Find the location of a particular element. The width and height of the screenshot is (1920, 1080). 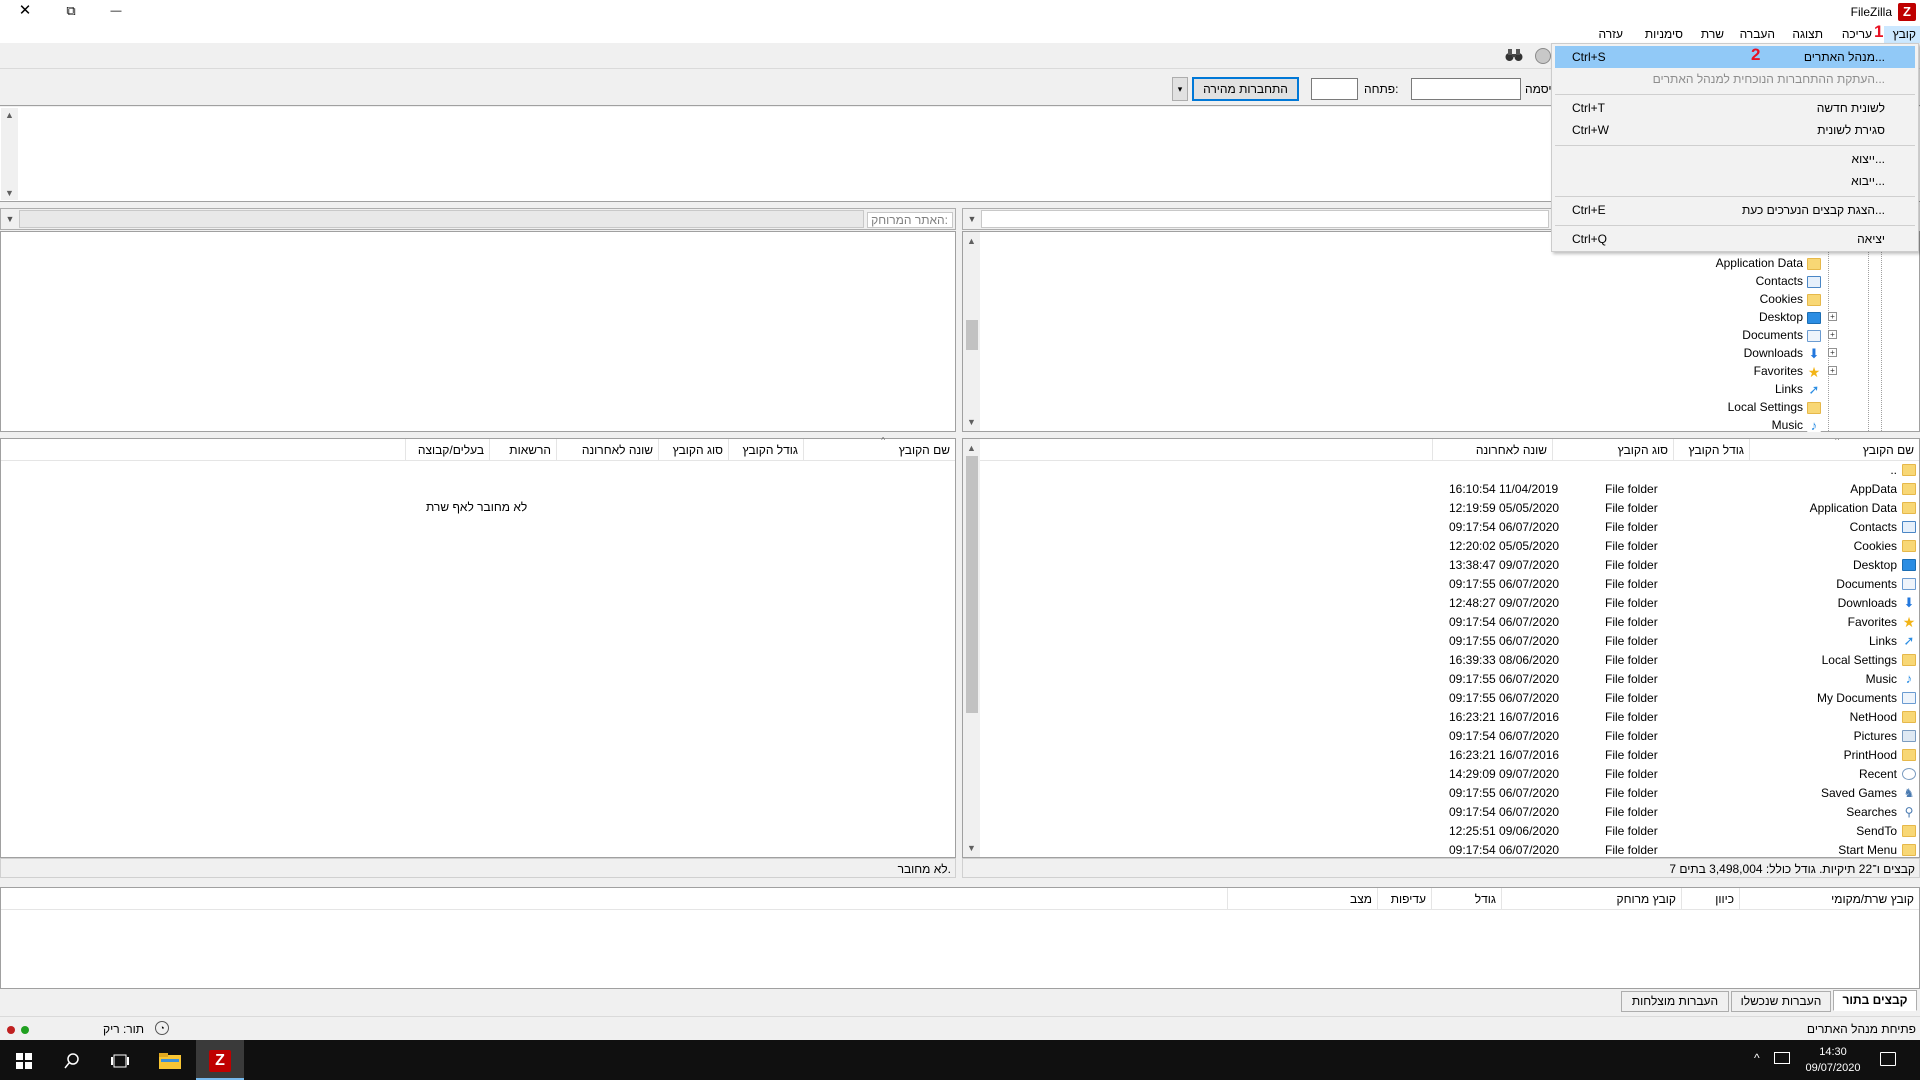

col-remote-name: שם הקובץ is located at coordinates (879, 450).